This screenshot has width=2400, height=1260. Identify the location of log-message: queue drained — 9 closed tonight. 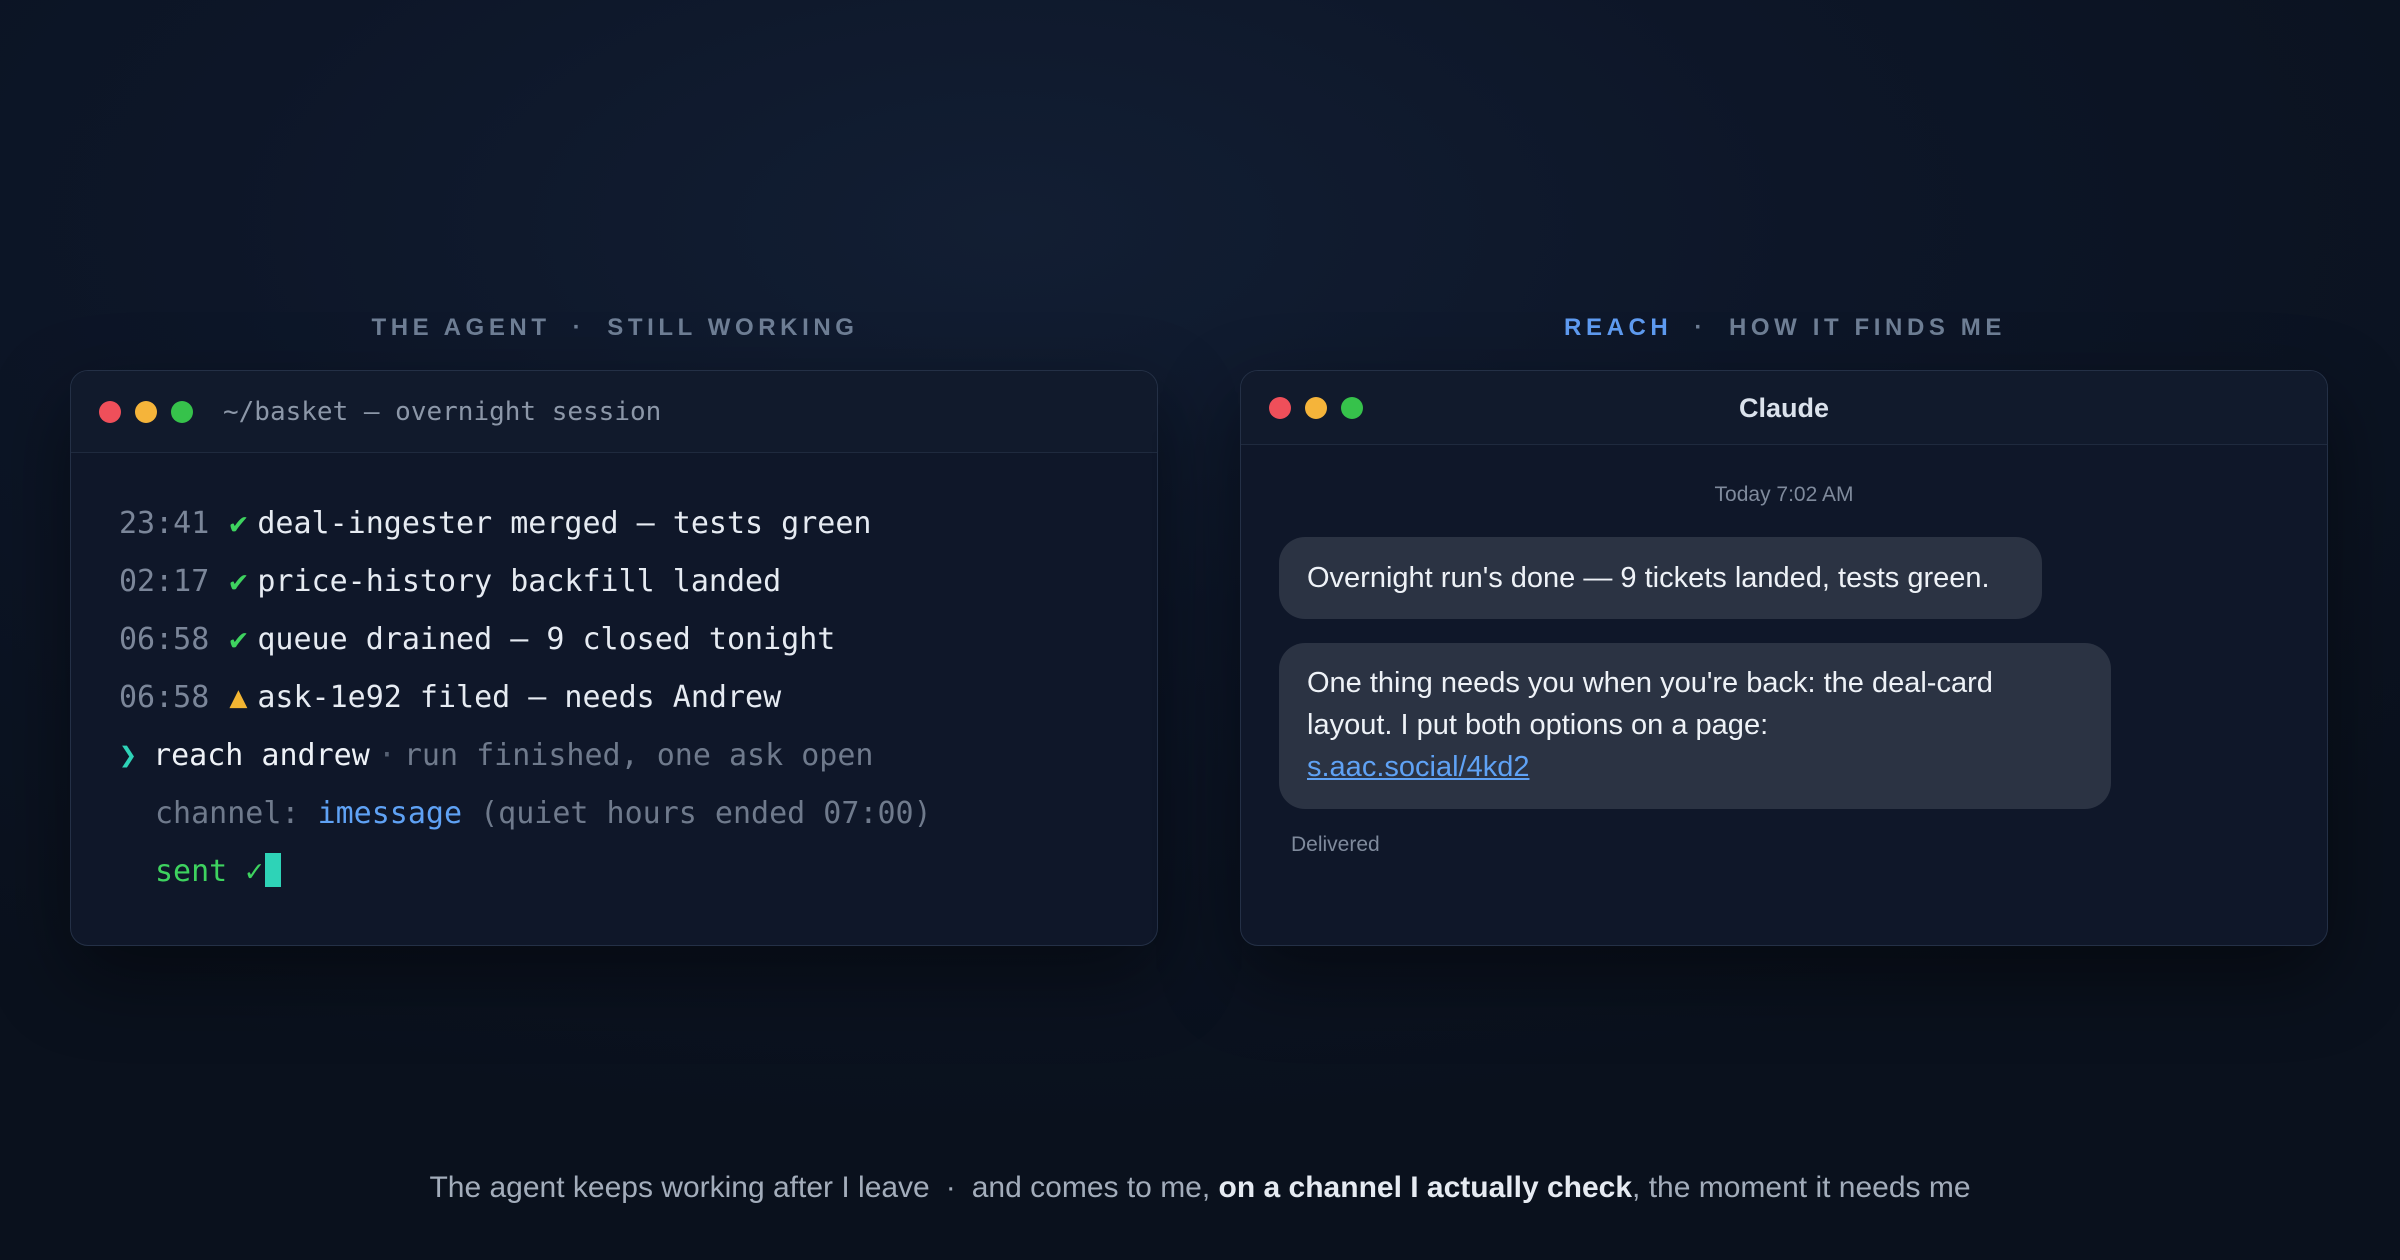
(546, 639).